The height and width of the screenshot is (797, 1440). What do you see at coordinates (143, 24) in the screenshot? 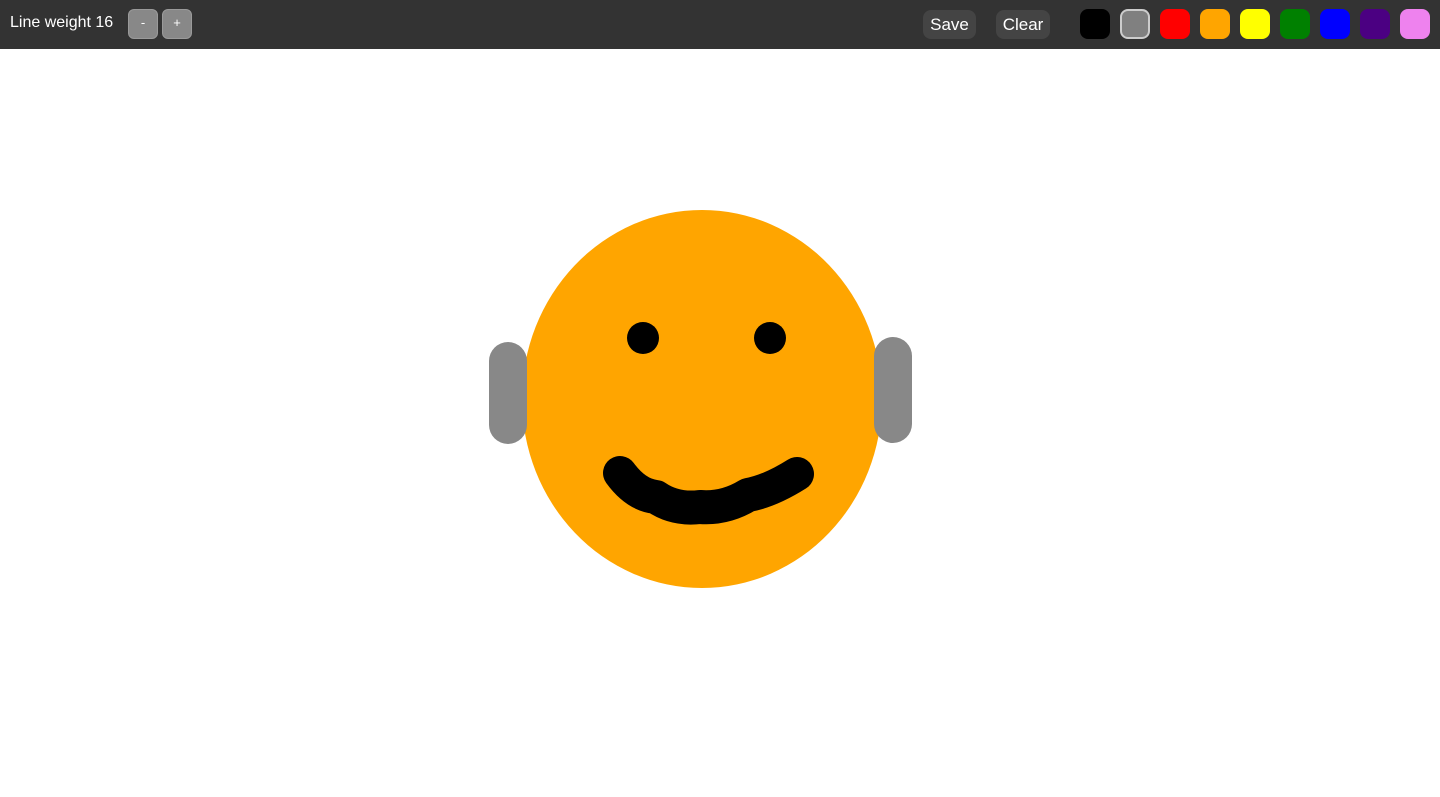
I see `decrease-weight-button: -` at bounding box center [143, 24].